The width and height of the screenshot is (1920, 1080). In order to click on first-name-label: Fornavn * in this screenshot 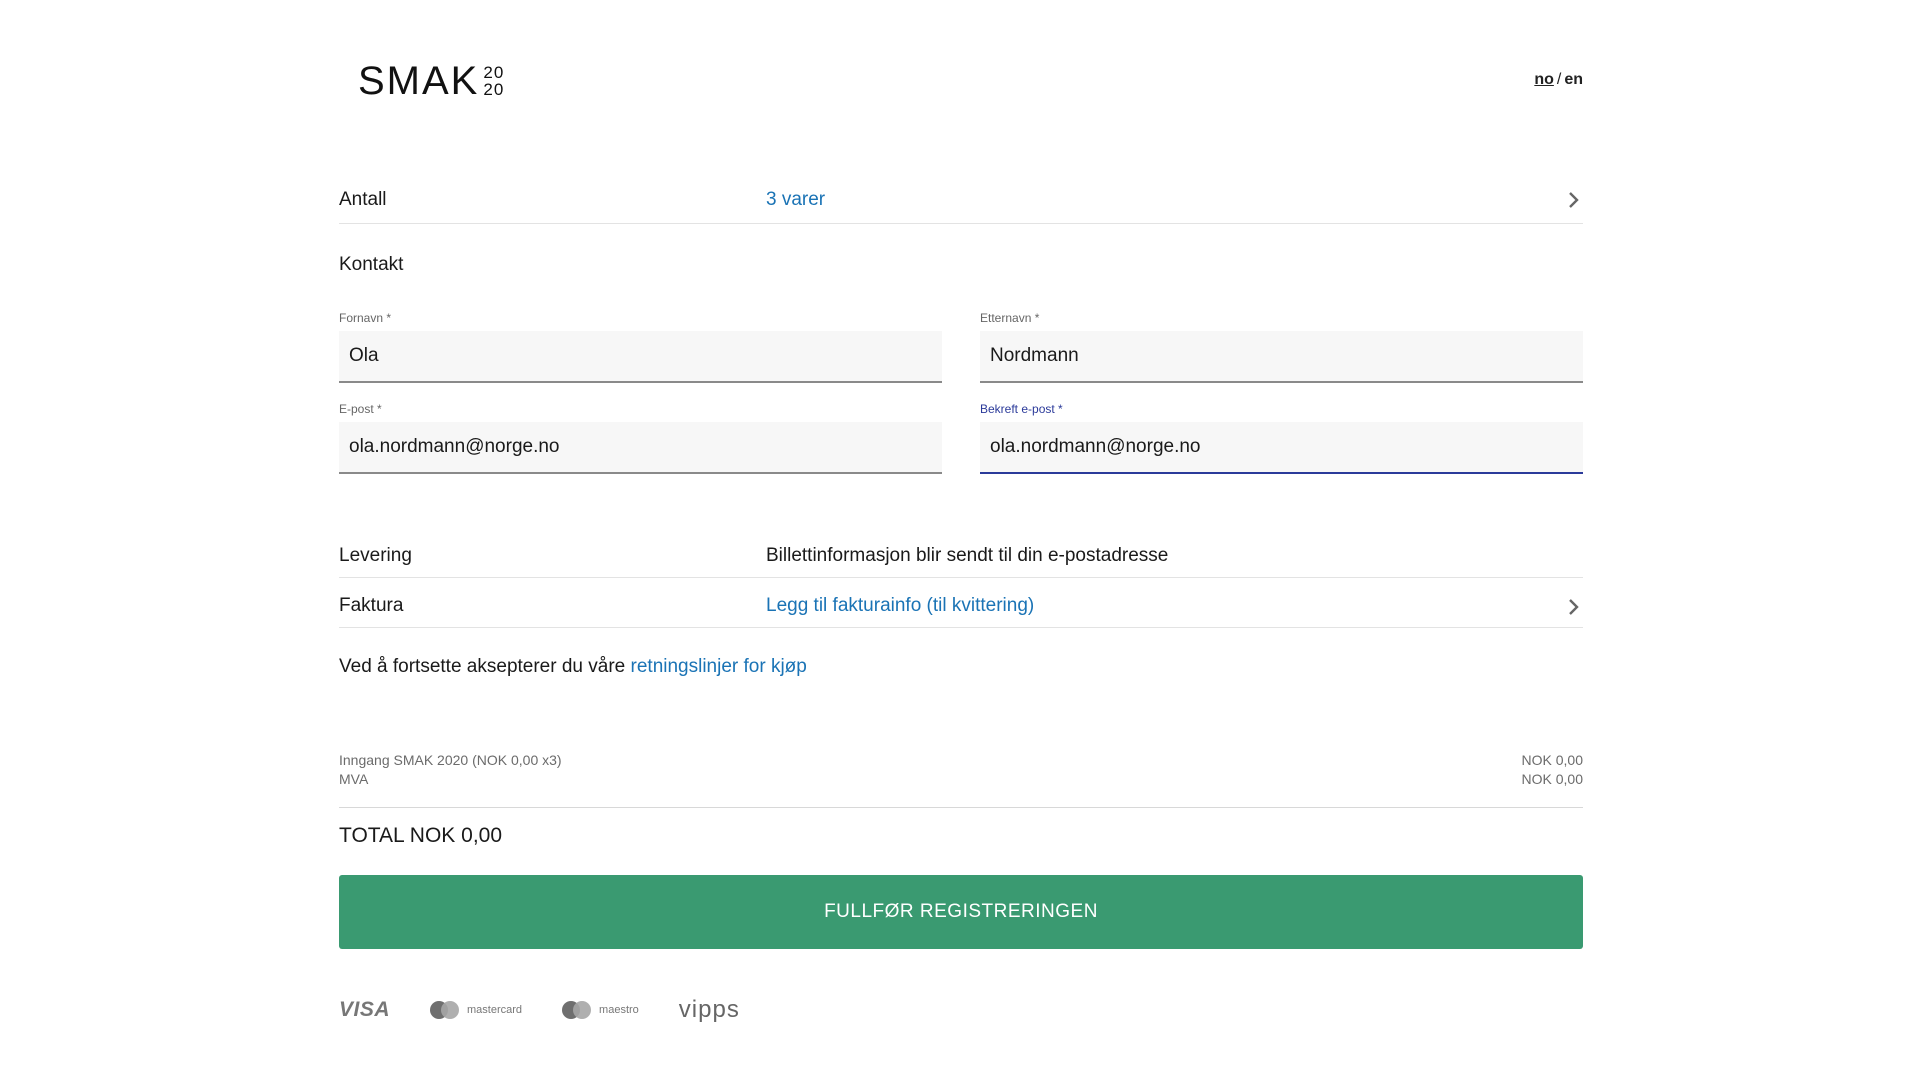, I will do `click(365, 318)`.